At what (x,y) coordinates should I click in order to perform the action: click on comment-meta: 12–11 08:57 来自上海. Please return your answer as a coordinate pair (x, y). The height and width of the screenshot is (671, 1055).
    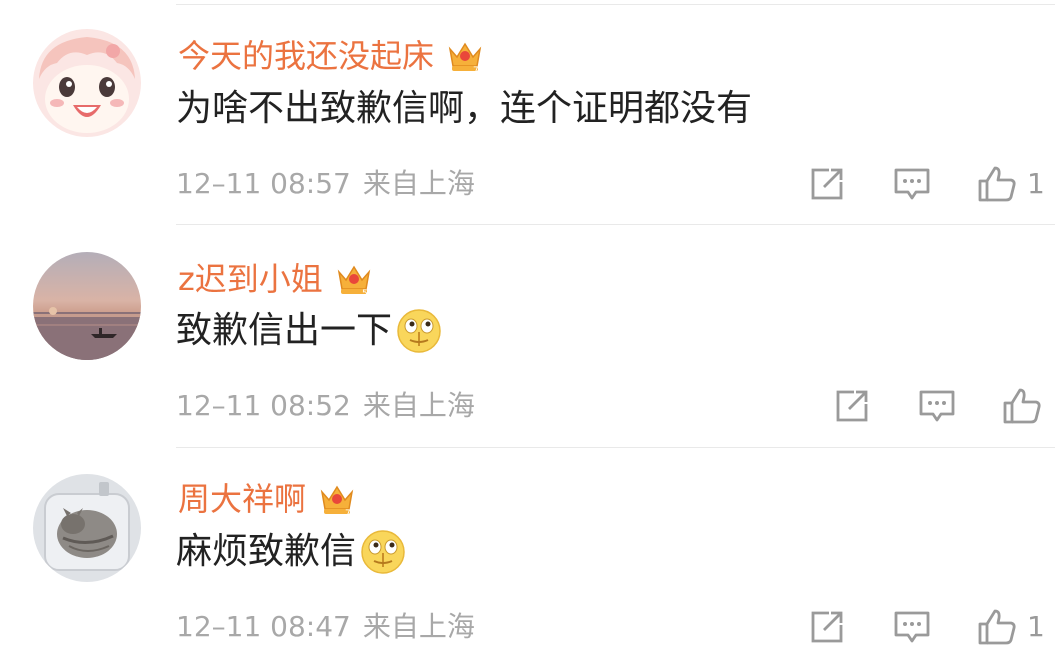
    Looking at the image, I should click on (331, 184).